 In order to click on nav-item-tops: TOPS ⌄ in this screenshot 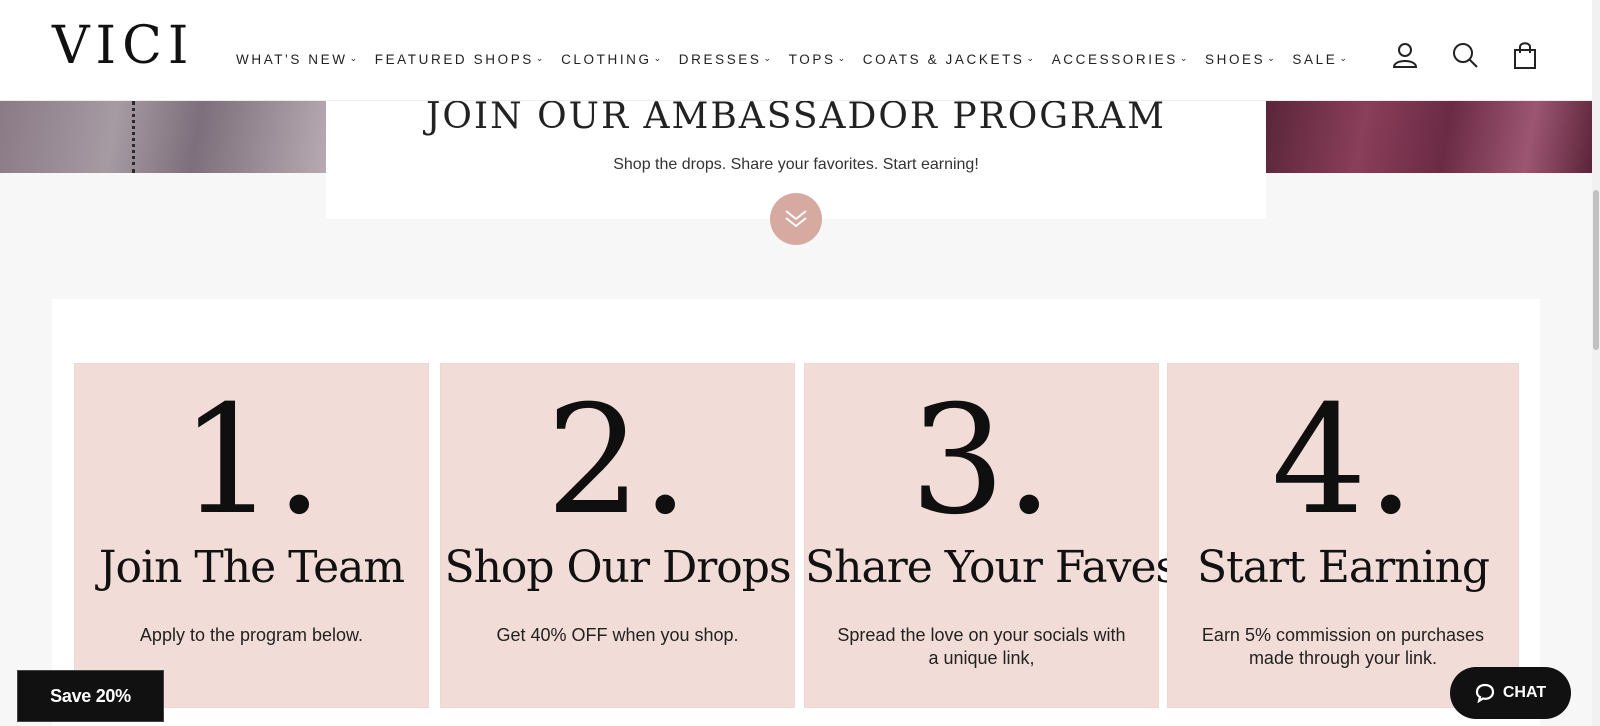, I will do `click(818, 59)`.